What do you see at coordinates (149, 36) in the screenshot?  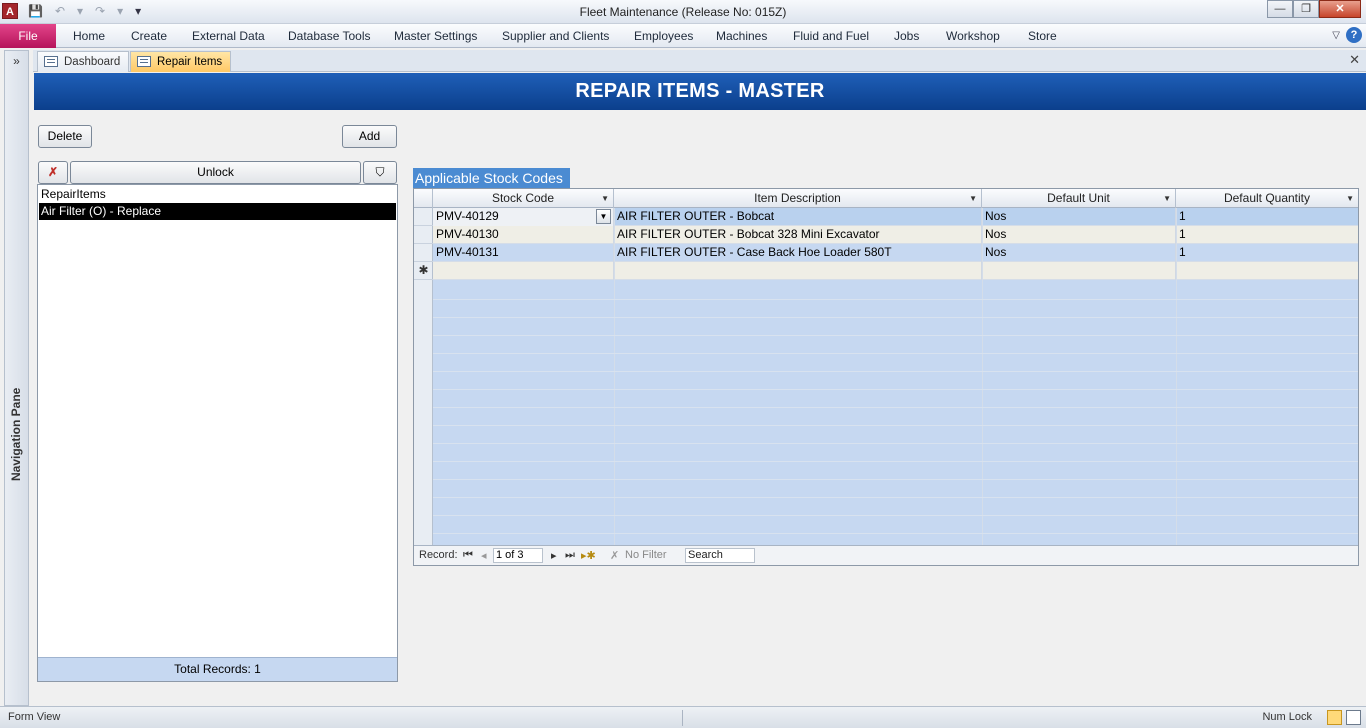 I see `tab-create: Create` at bounding box center [149, 36].